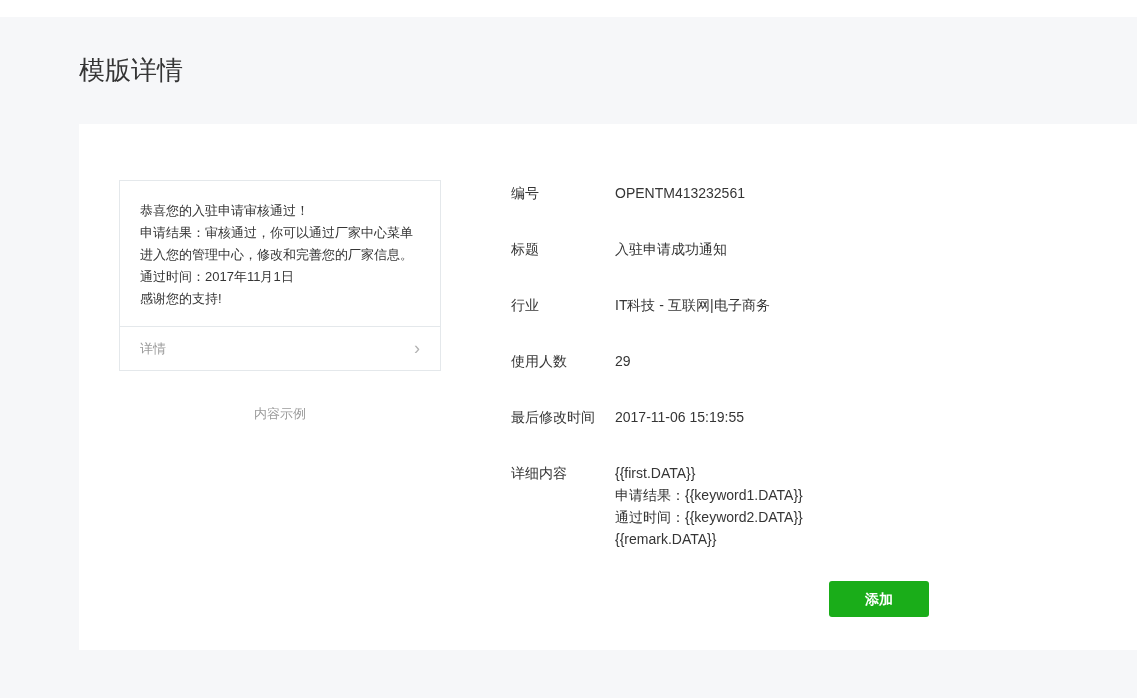  What do you see at coordinates (623, 361) in the screenshot?
I see `field-value: 29` at bounding box center [623, 361].